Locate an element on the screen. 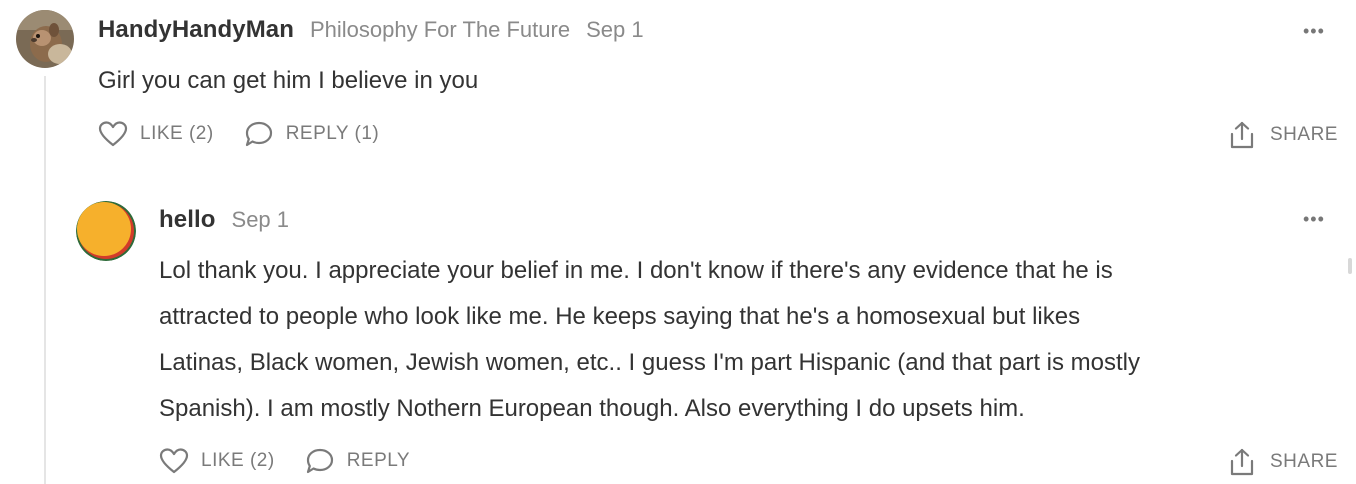  reply-reply-label: REPLY is located at coordinates (378, 460).